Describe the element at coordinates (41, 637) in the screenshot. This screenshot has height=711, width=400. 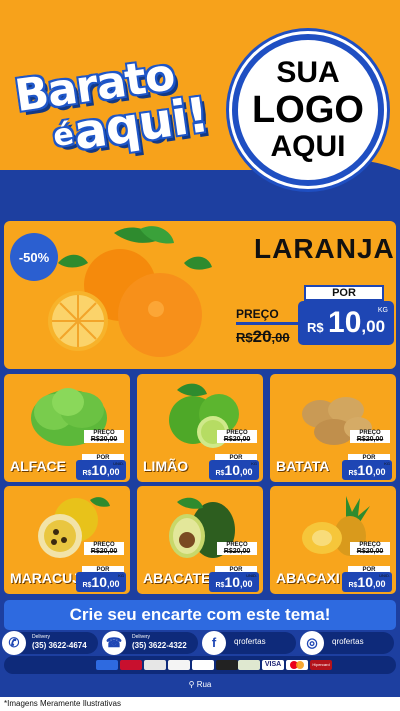
I see `whatsapp-label: Delivery` at that location.